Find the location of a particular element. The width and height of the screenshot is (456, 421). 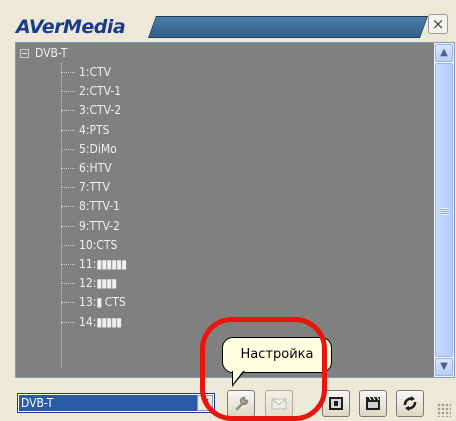

envelope-icon is located at coordinates (279, 404).